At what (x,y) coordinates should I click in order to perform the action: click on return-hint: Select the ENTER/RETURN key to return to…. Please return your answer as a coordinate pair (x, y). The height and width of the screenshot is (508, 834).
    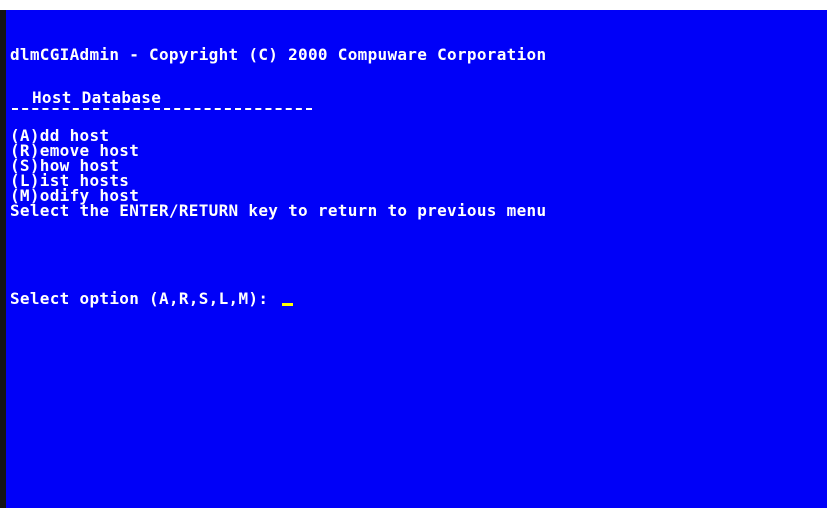
    Looking at the image, I should click on (278, 210).